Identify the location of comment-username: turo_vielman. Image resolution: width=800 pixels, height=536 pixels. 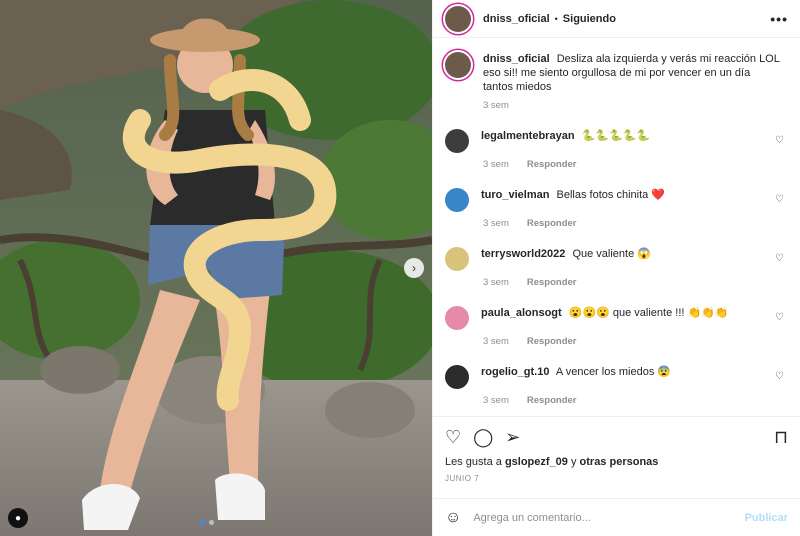
(515, 195).